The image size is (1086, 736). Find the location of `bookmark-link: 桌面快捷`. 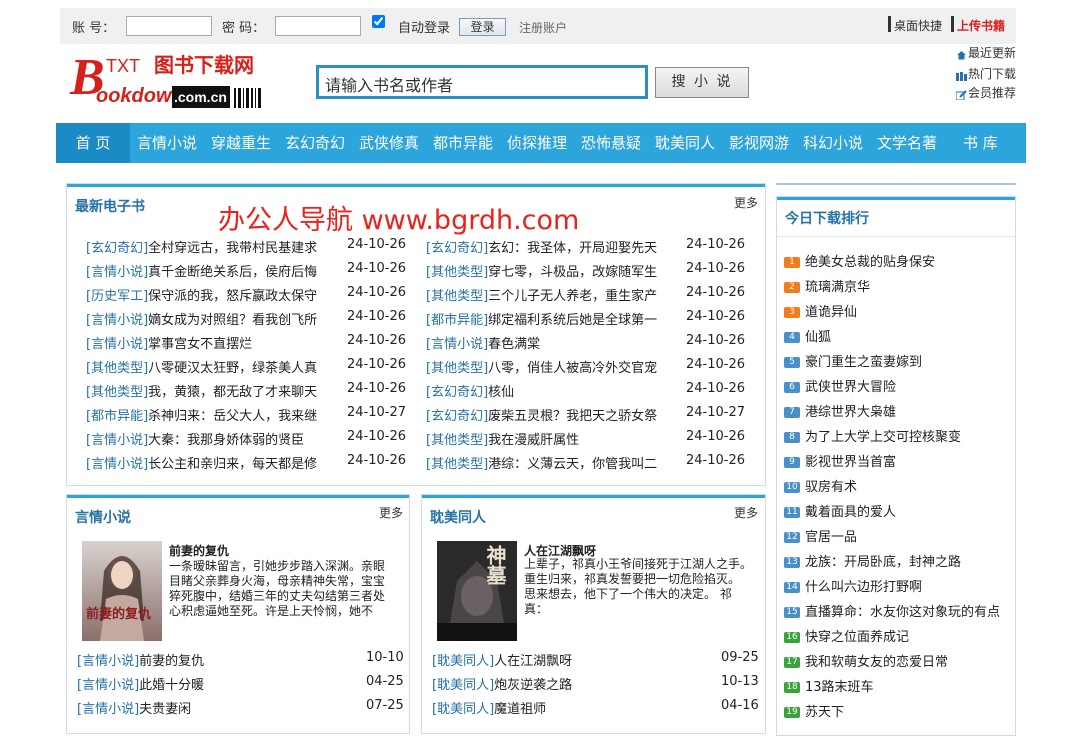

bookmark-link: 桌面快捷 is located at coordinates (918, 25).